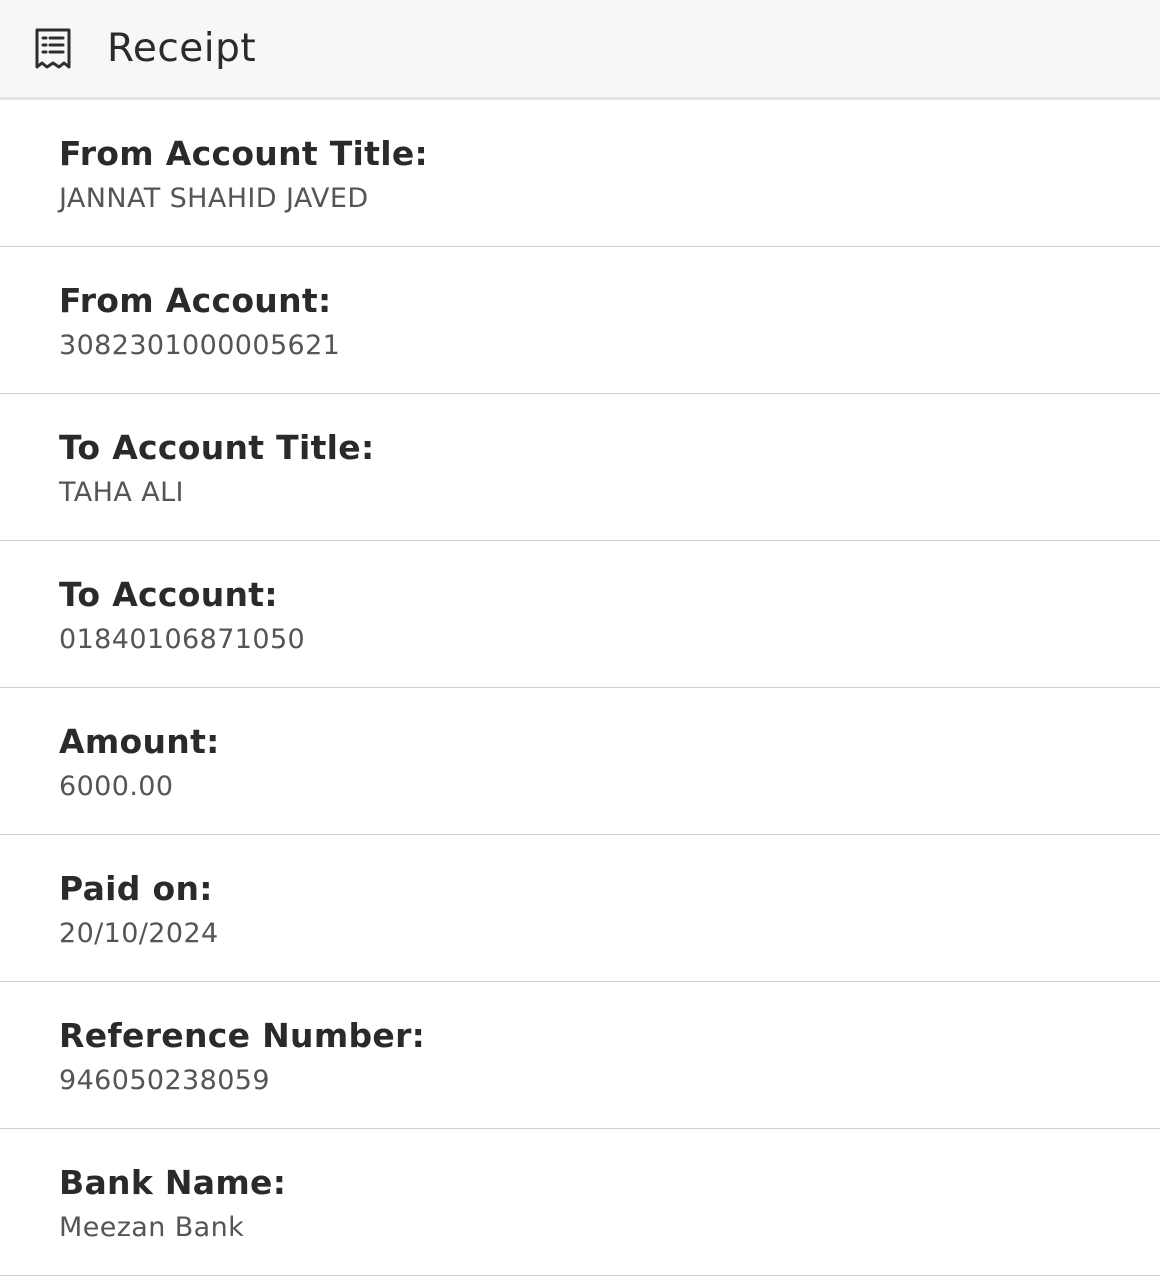 The width and height of the screenshot is (1160, 1280). Describe the element at coordinates (121, 492) in the screenshot. I see `detail-value: TAHA ALI` at that location.